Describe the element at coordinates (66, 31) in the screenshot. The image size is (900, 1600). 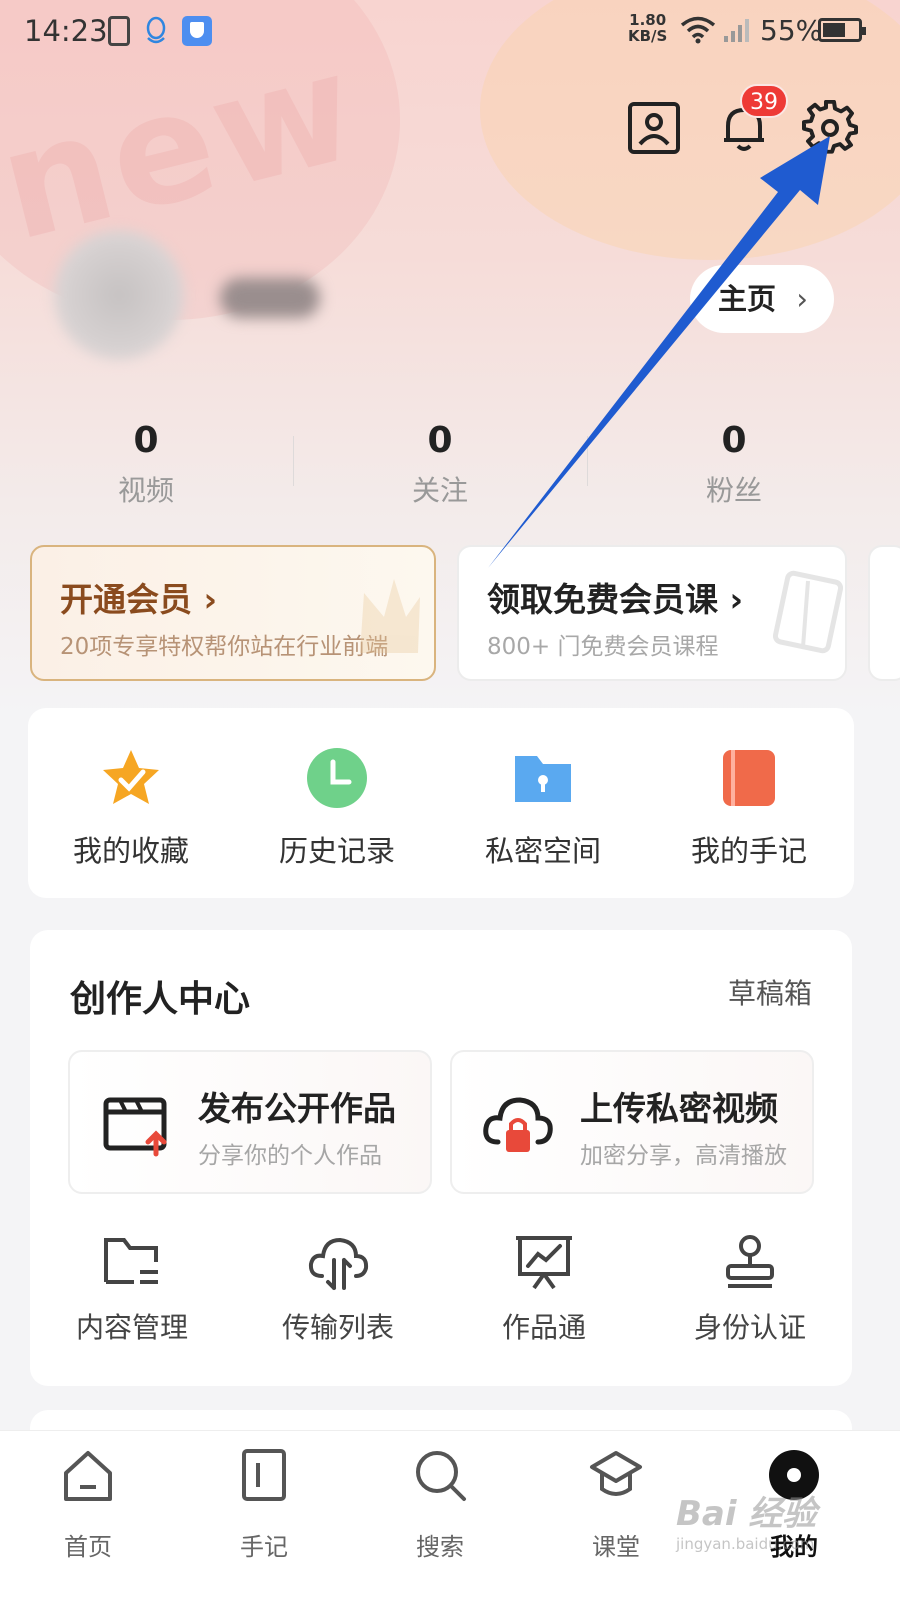
I see `status-time: 14:23` at that location.